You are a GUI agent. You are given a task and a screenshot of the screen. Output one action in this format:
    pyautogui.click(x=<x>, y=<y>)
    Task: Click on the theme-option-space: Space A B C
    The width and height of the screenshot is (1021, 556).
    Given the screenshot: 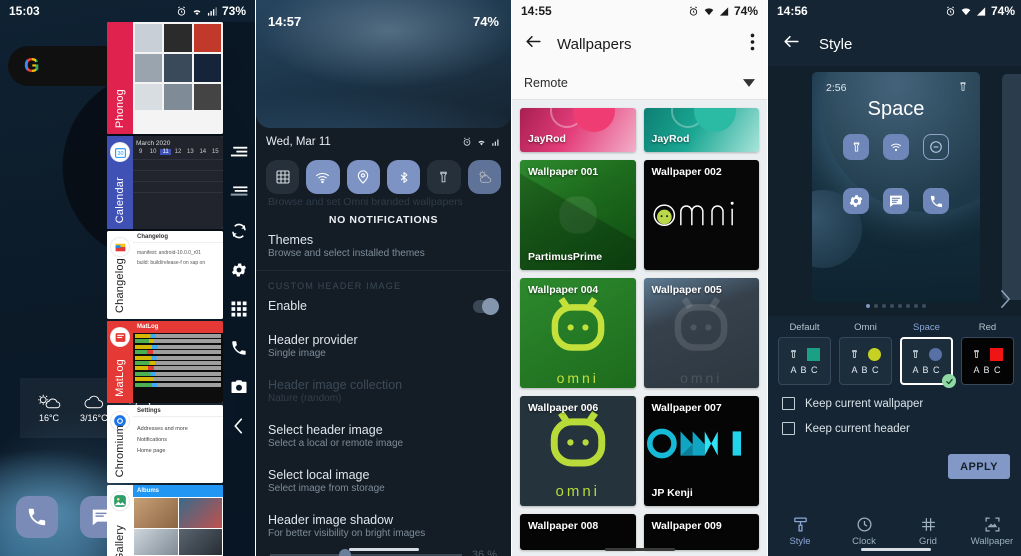 What is the action you would take?
    pyautogui.click(x=928, y=355)
    